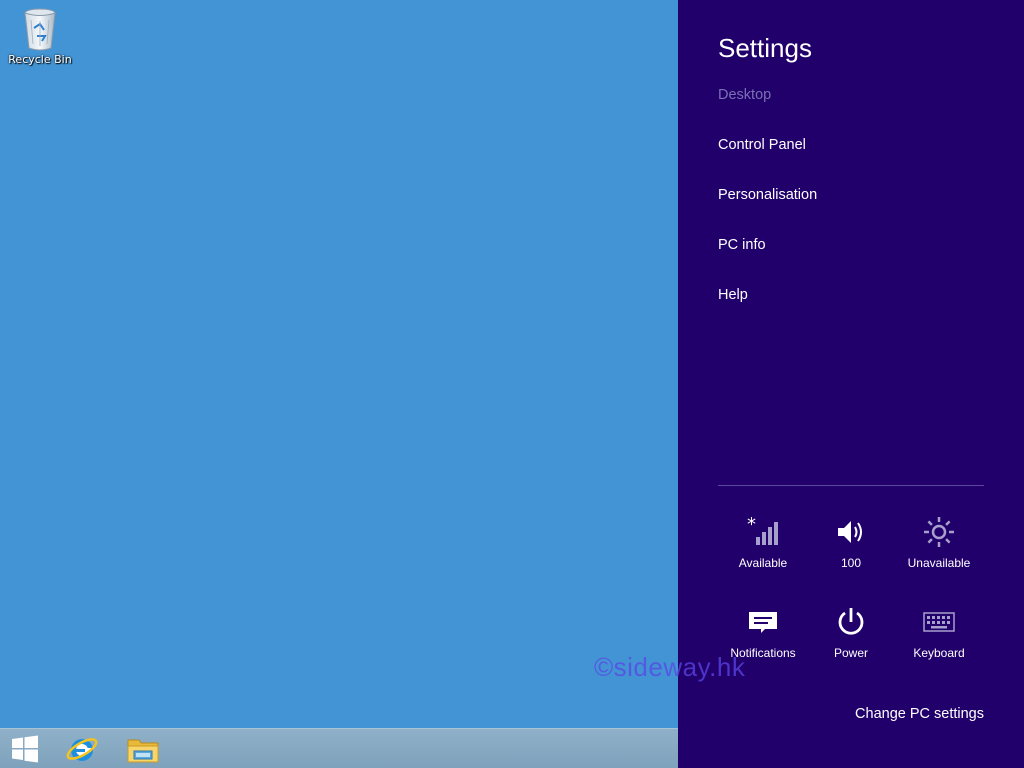 Image resolution: width=1024 pixels, height=768 pixels. I want to click on network-icon: *, so click(762, 531).